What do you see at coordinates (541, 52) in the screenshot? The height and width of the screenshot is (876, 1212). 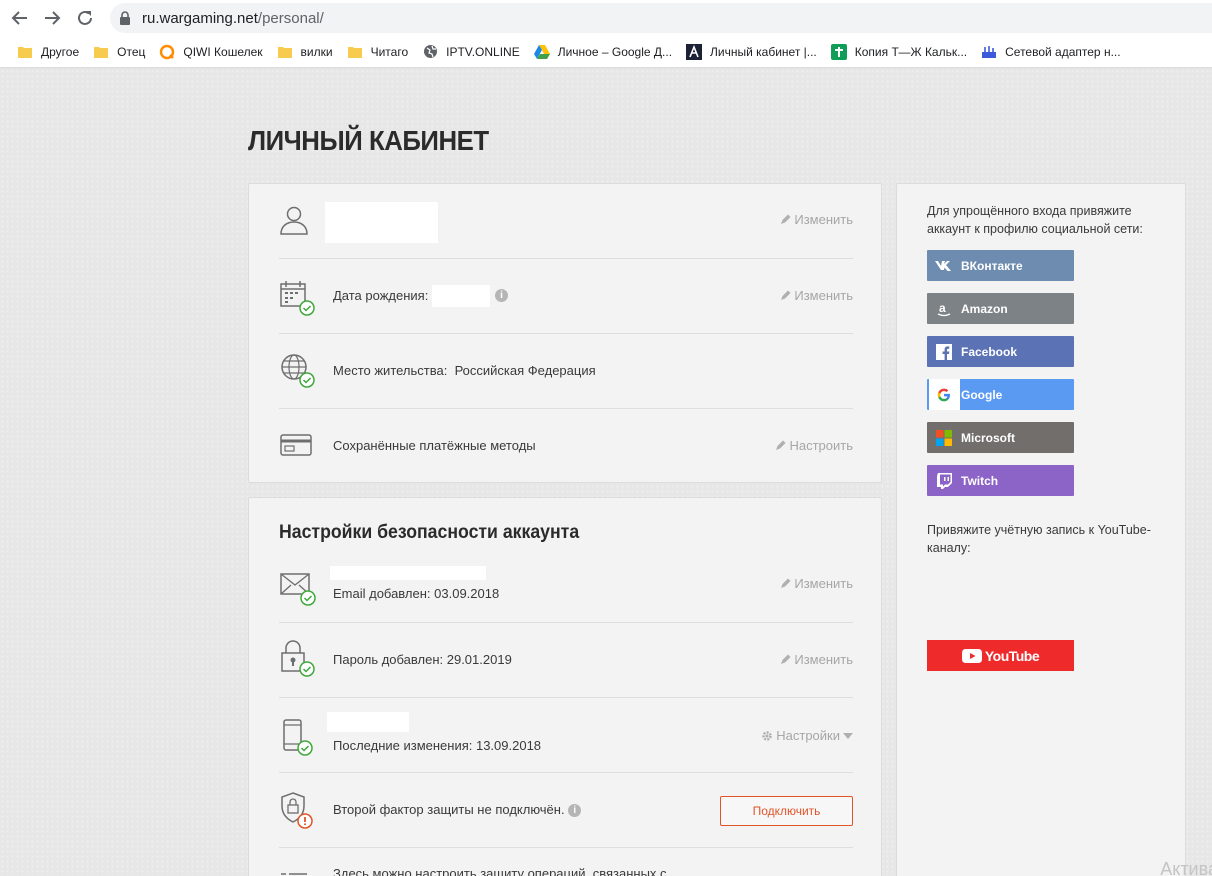 I see `google-drive-icon` at bounding box center [541, 52].